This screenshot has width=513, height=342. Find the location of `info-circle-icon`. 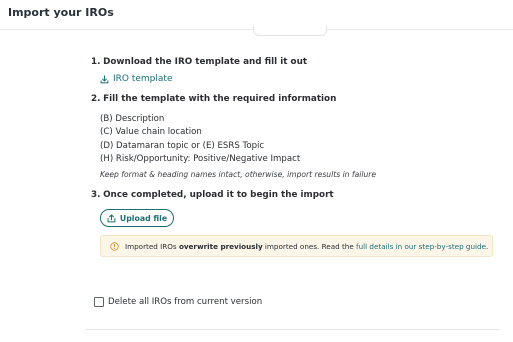

info-circle-icon is located at coordinates (114, 246).